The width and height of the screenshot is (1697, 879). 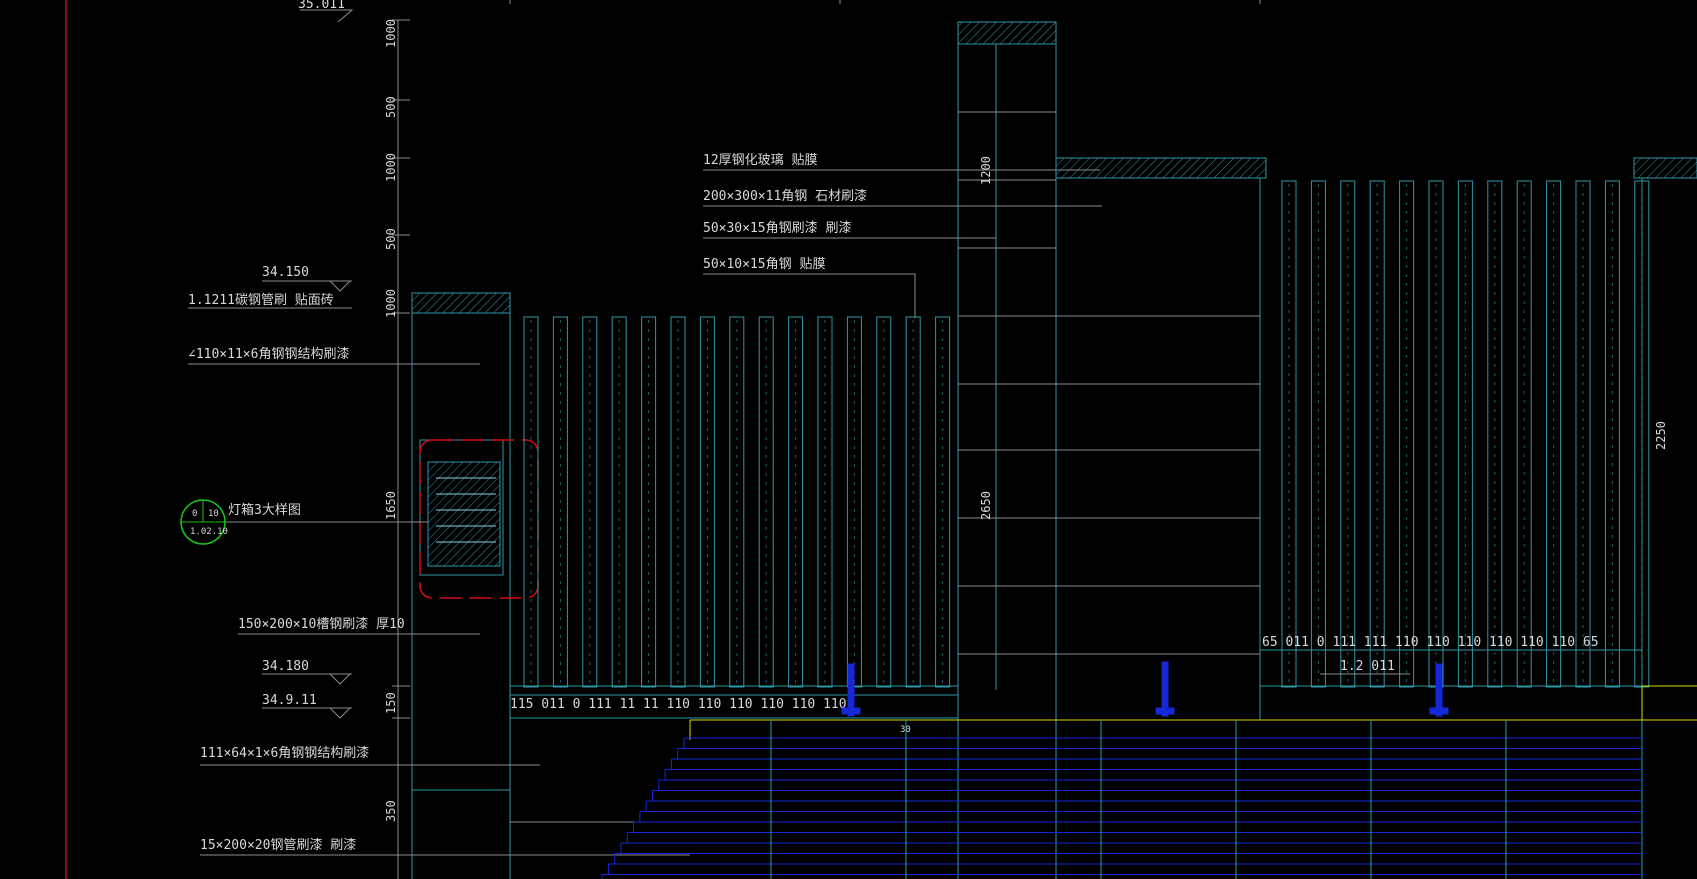 I want to click on louver-blades-right, so click(x=1465, y=434).